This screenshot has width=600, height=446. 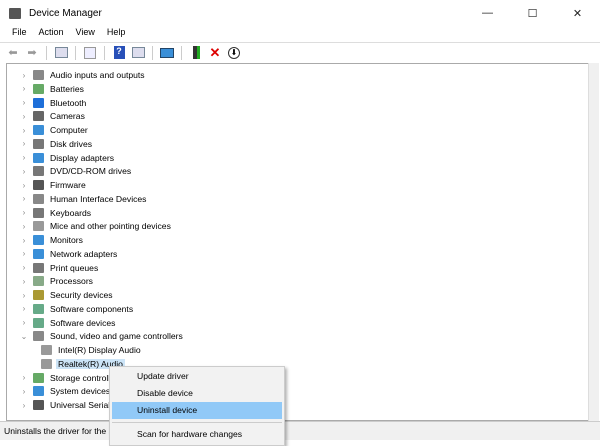 I want to click on tree-item: › Keyboards, so click(x=56, y=212).